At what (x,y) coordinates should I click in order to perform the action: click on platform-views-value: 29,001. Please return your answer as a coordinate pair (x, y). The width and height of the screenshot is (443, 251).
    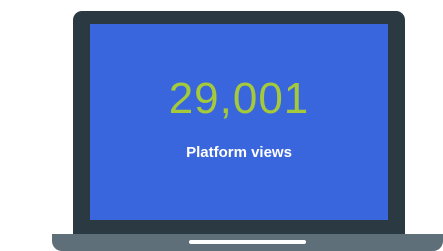
    Looking at the image, I should click on (239, 98).